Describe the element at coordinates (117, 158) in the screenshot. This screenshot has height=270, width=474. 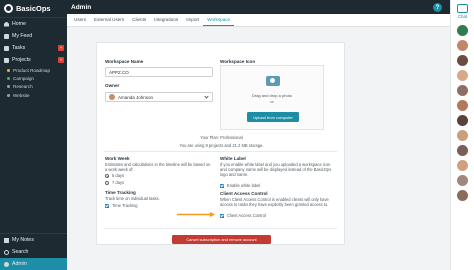
I see `work-week-title: Work Week` at that location.